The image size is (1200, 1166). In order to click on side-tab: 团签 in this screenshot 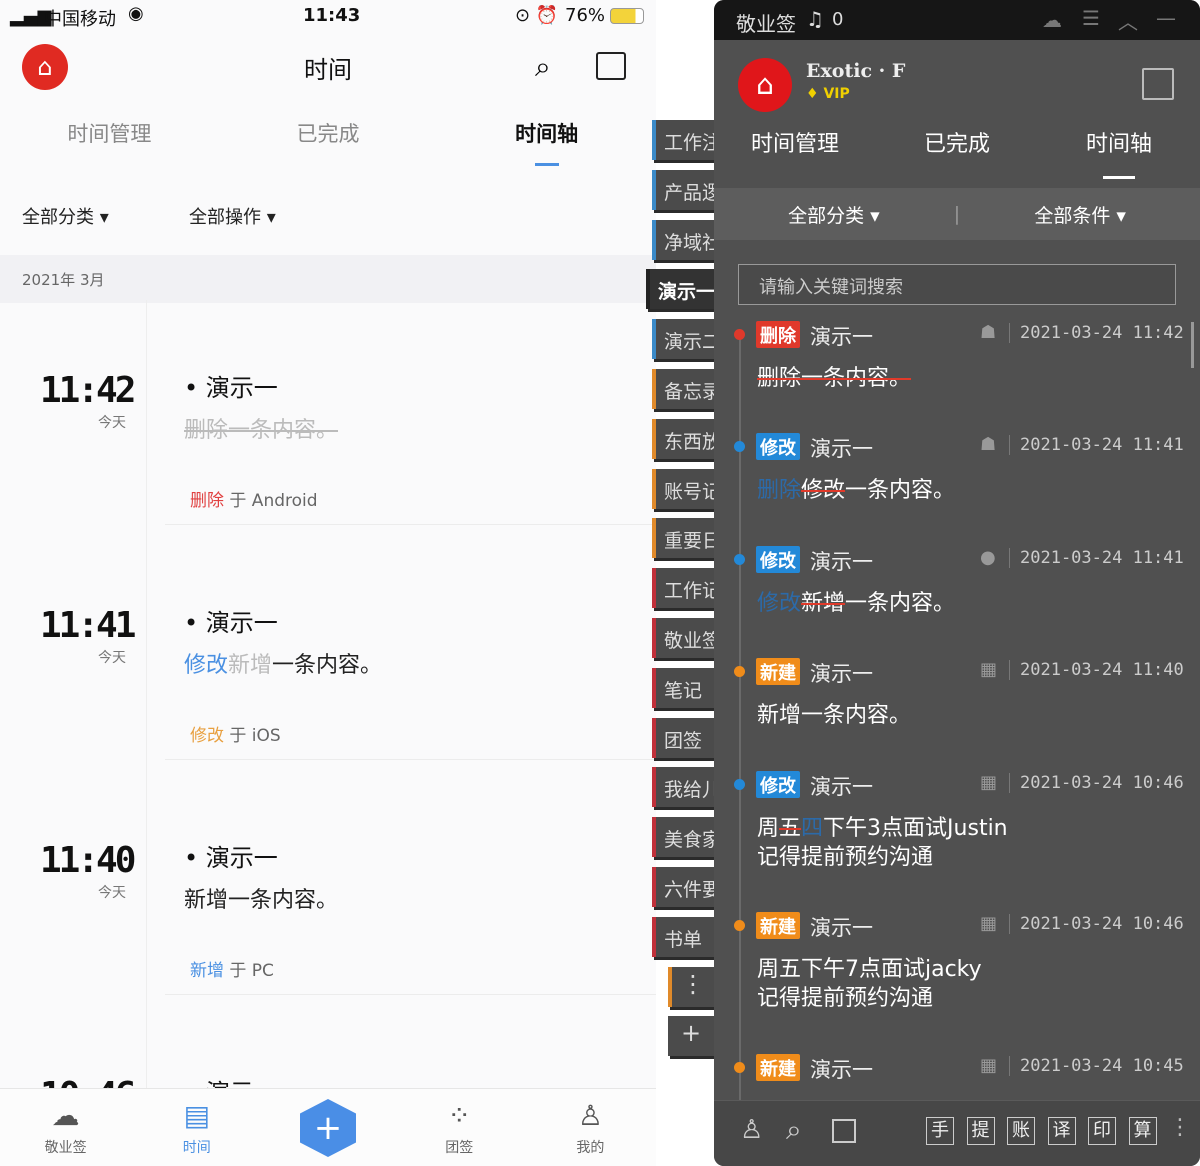, I will do `click(683, 737)`.